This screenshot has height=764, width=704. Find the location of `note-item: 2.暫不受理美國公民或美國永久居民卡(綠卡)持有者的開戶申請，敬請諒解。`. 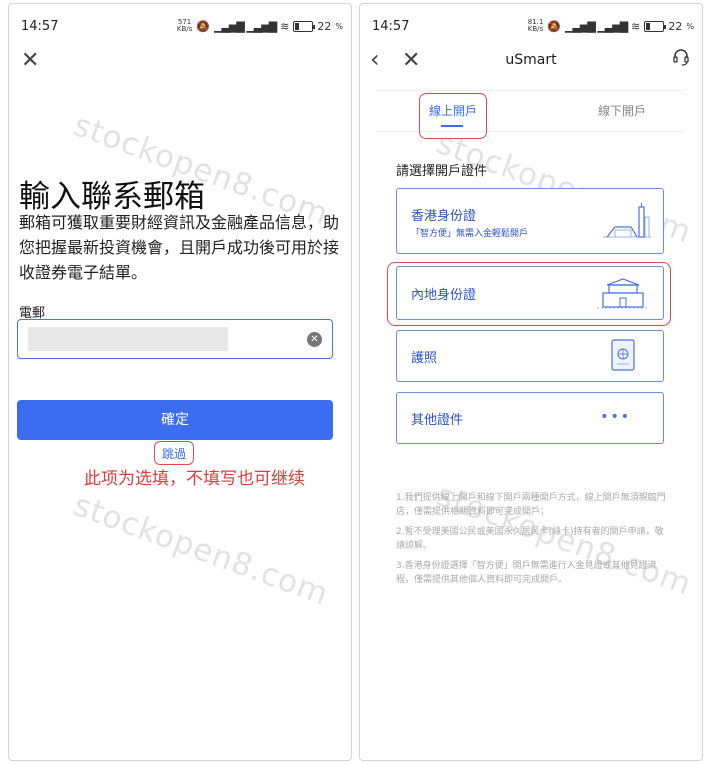

note-item: 2.暫不受理美國公民或美國永久居民卡(綠卡)持有者的開戶申請，敬請諒解。 is located at coordinates (530, 539).